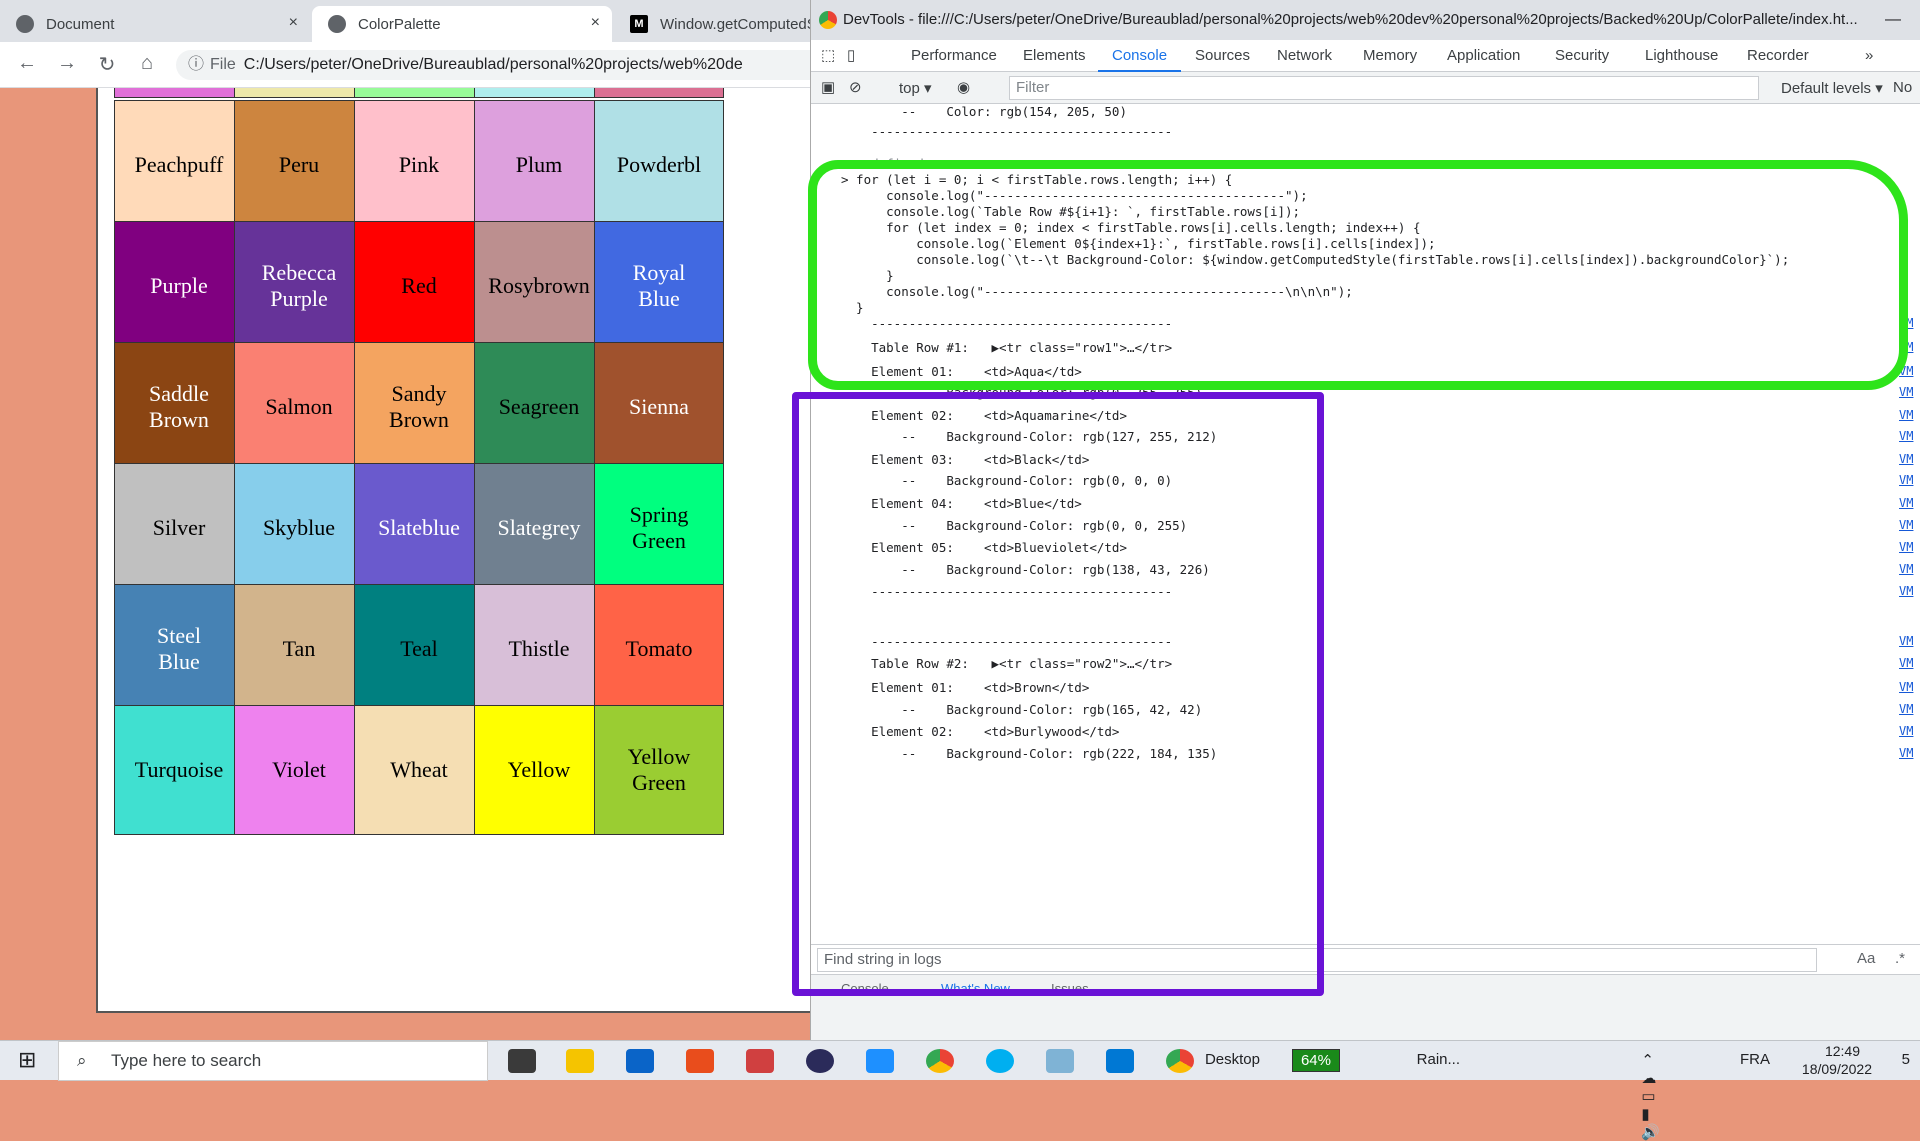 The image size is (1920, 1141). What do you see at coordinates (539, 649) in the screenshot?
I see `color-cell: Thistle` at bounding box center [539, 649].